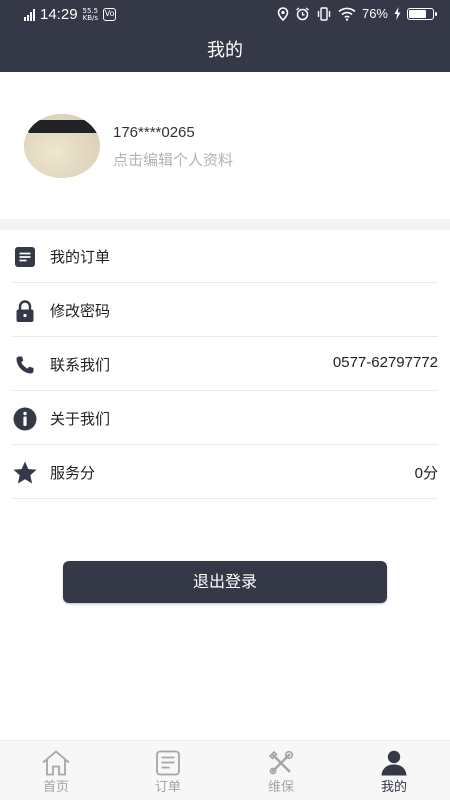 The height and width of the screenshot is (800, 450). Describe the element at coordinates (90, 14) in the screenshot. I see `network-speed: 55.5 KB/s` at that location.